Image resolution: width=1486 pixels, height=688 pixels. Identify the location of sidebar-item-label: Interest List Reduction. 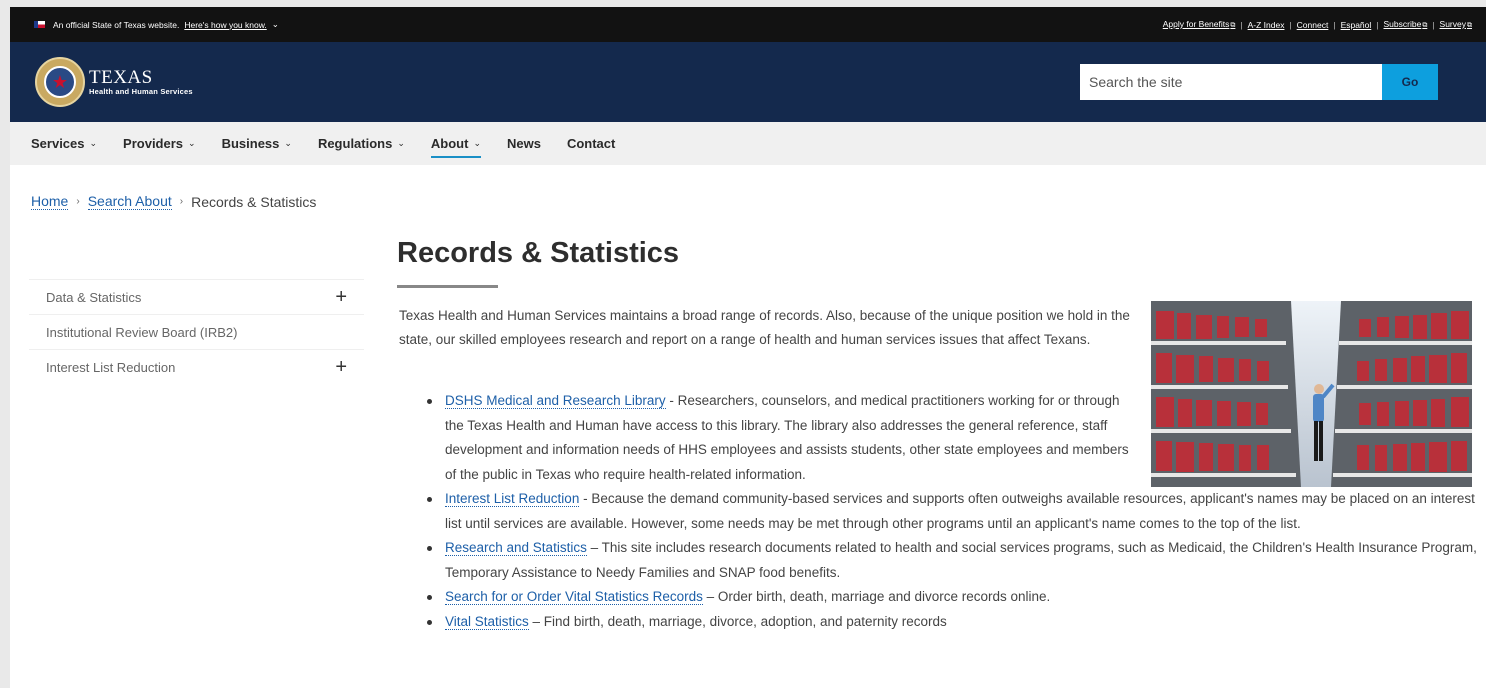
(111, 367).